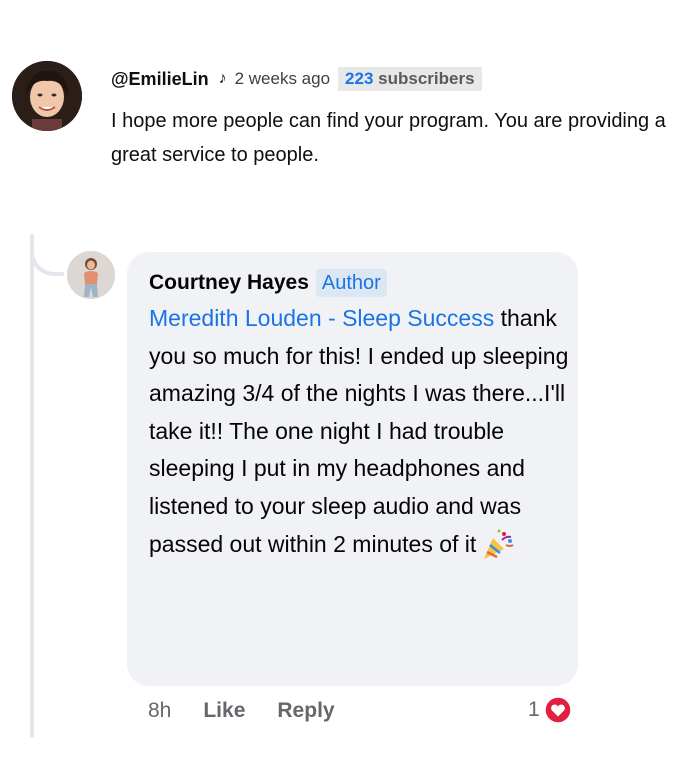 Image resolution: width=674 pixels, height=768 pixels. Describe the element at coordinates (557, 710) in the screenshot. I see `heart-icon` at that location.